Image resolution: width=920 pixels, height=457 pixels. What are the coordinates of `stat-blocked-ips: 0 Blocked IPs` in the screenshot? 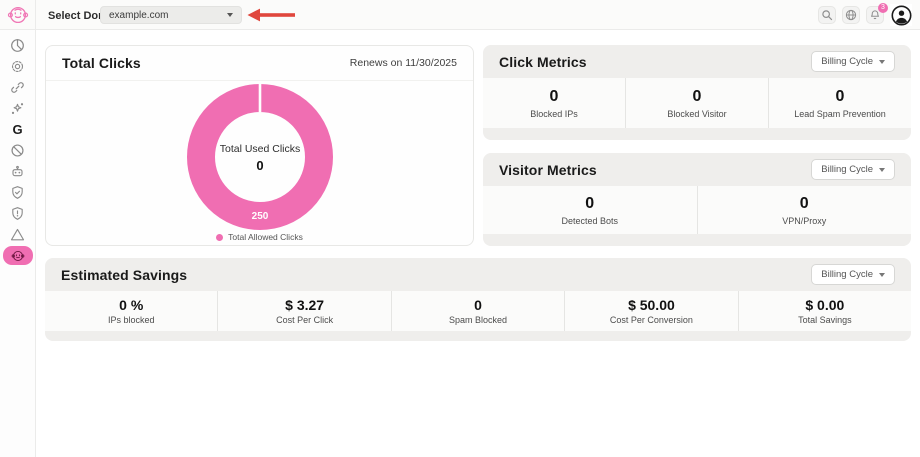 It's located at (554, 103).